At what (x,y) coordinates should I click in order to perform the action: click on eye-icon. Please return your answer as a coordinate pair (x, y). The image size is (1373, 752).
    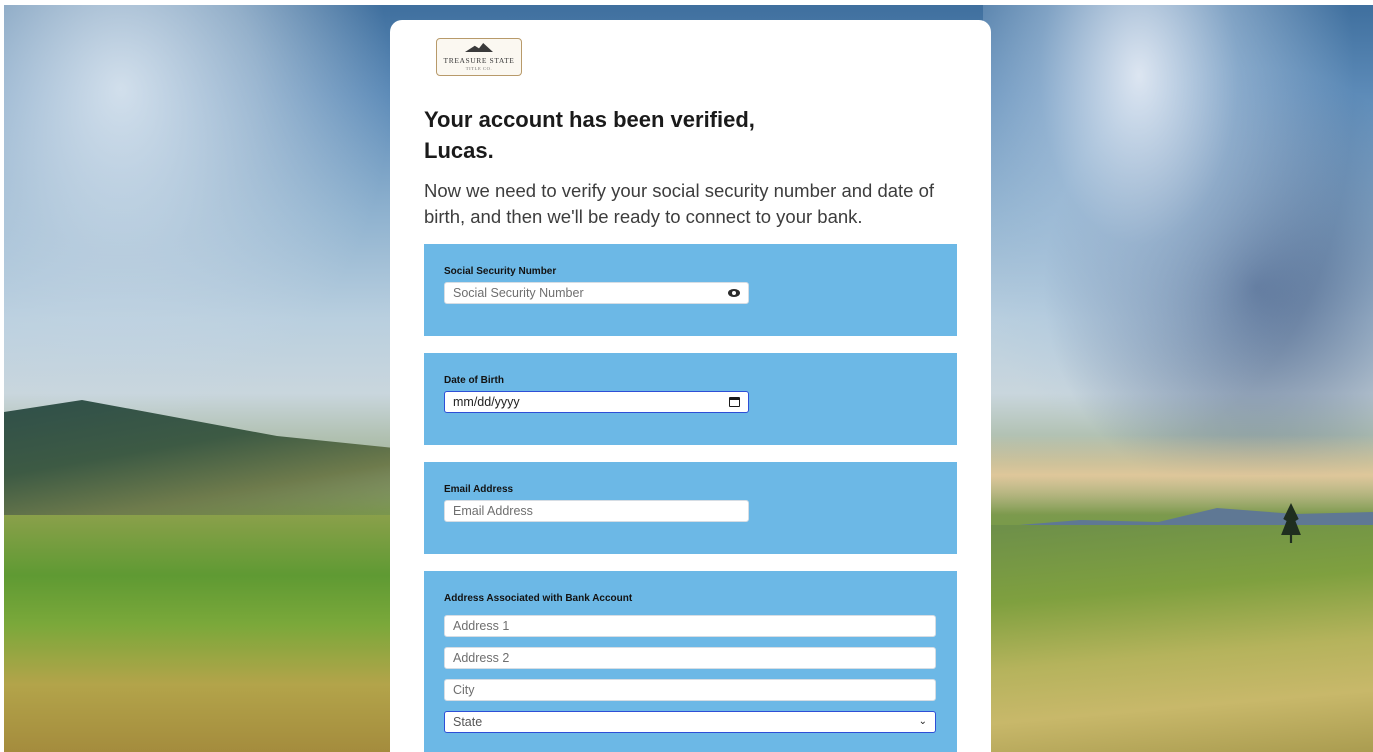
    Looking at the image, I should click on (734, 293).